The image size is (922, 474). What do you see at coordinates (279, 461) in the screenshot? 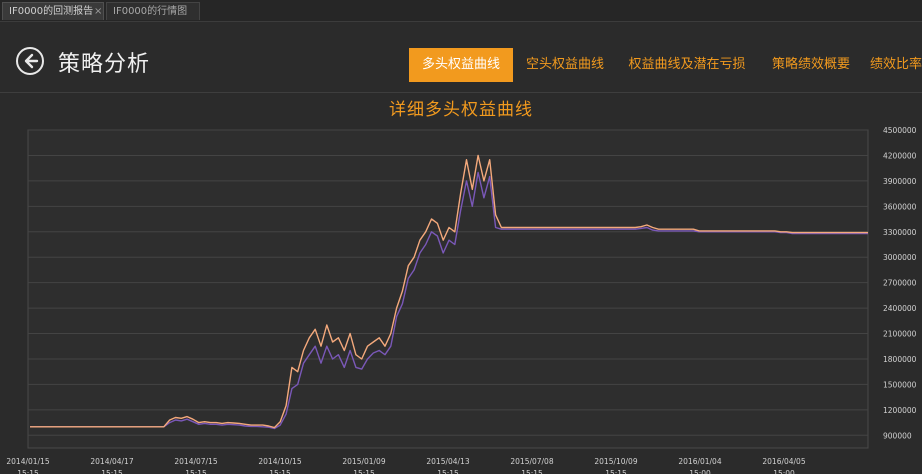
I see `x-tick-date: 2014/10/15` at bounding box center [279, 461].